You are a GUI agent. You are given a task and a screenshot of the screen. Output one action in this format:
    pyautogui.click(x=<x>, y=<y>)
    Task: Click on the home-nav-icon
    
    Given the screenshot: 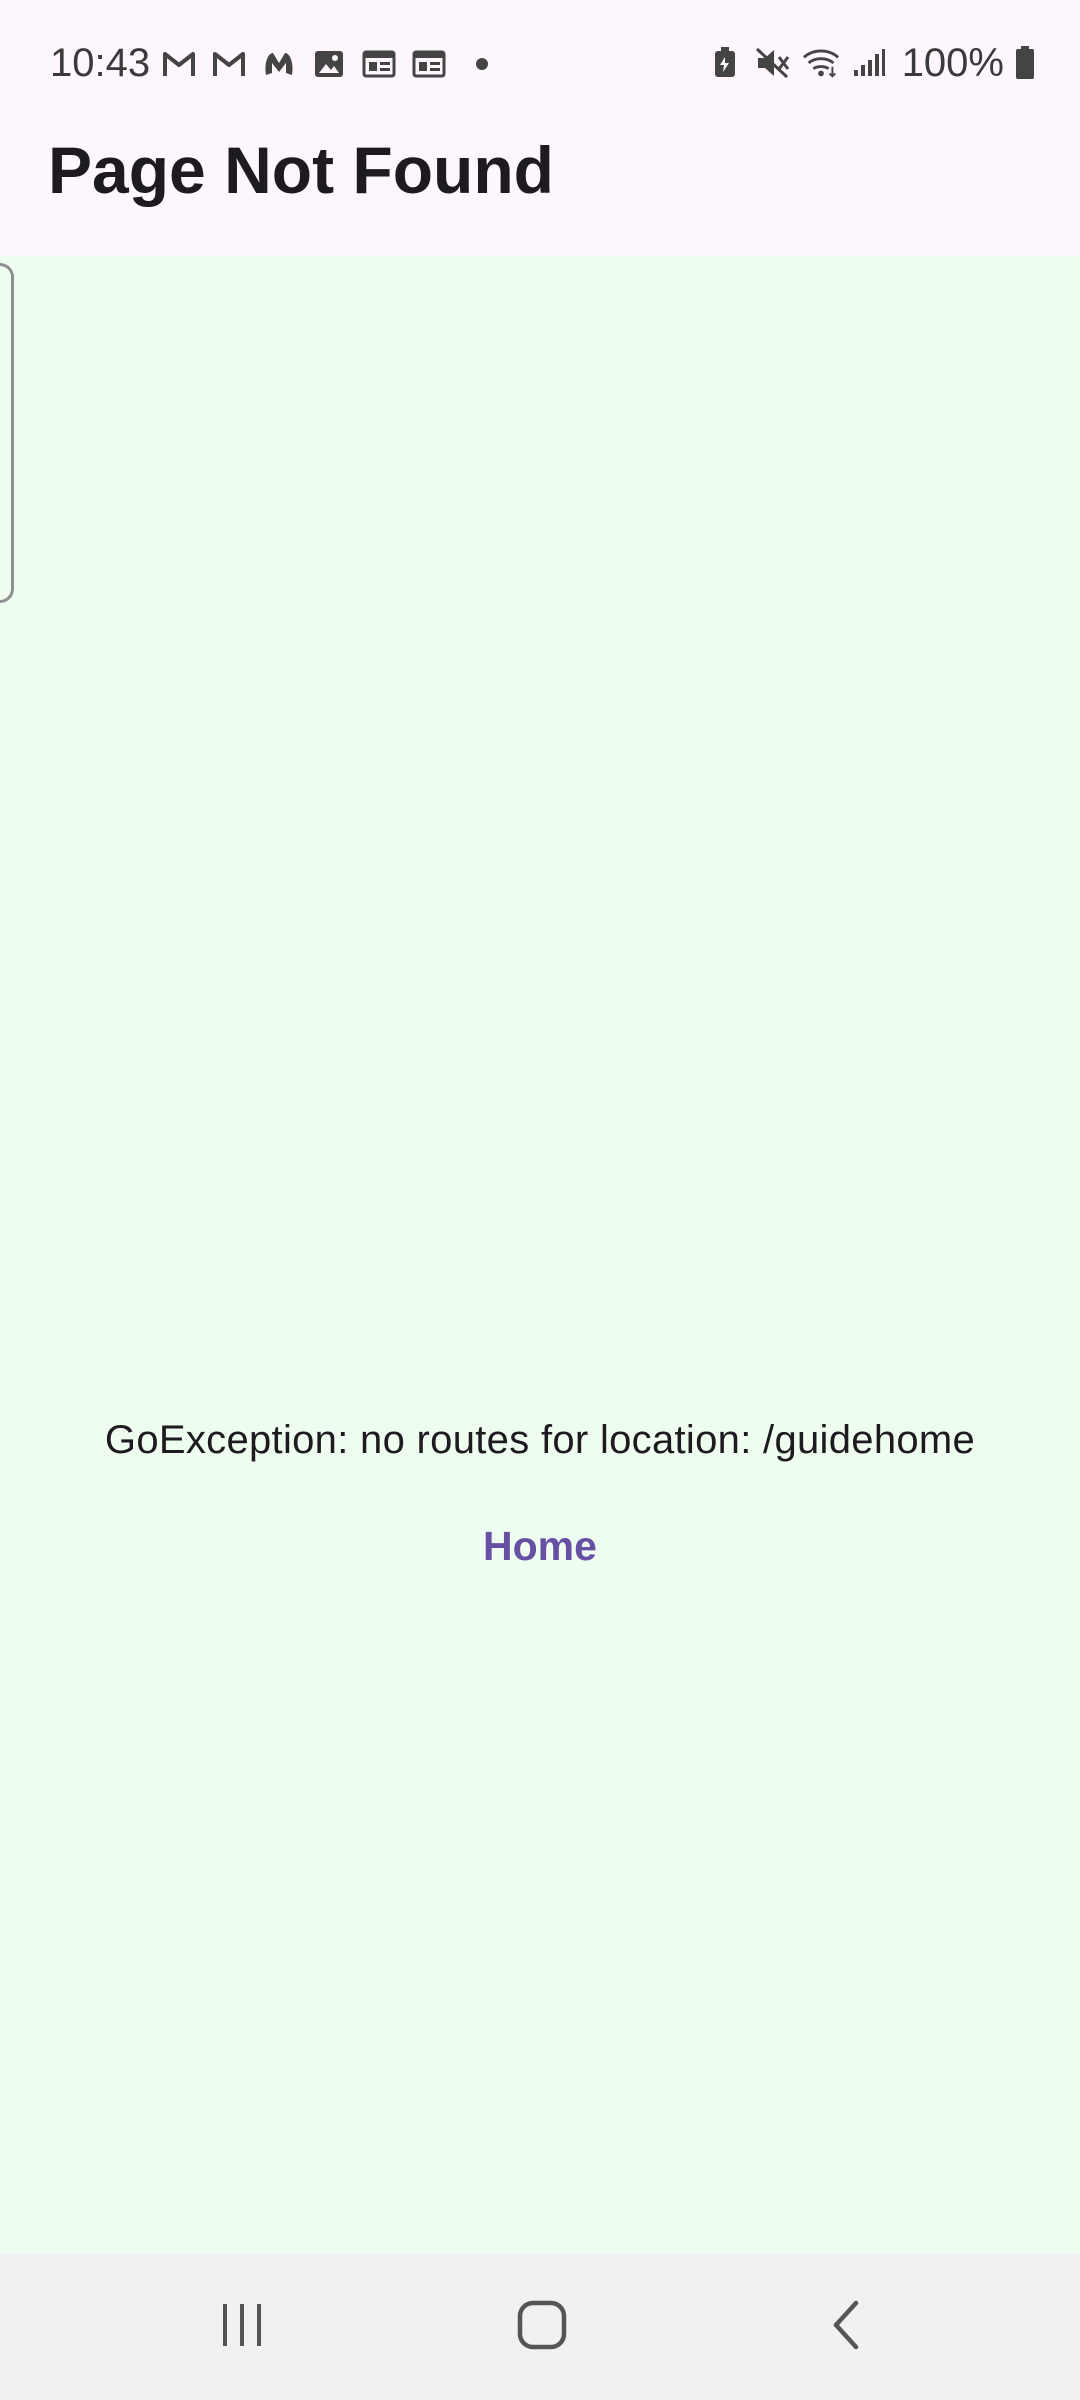 What is the action you would take?
    pyautogui.click(x=542, y=2327)
    